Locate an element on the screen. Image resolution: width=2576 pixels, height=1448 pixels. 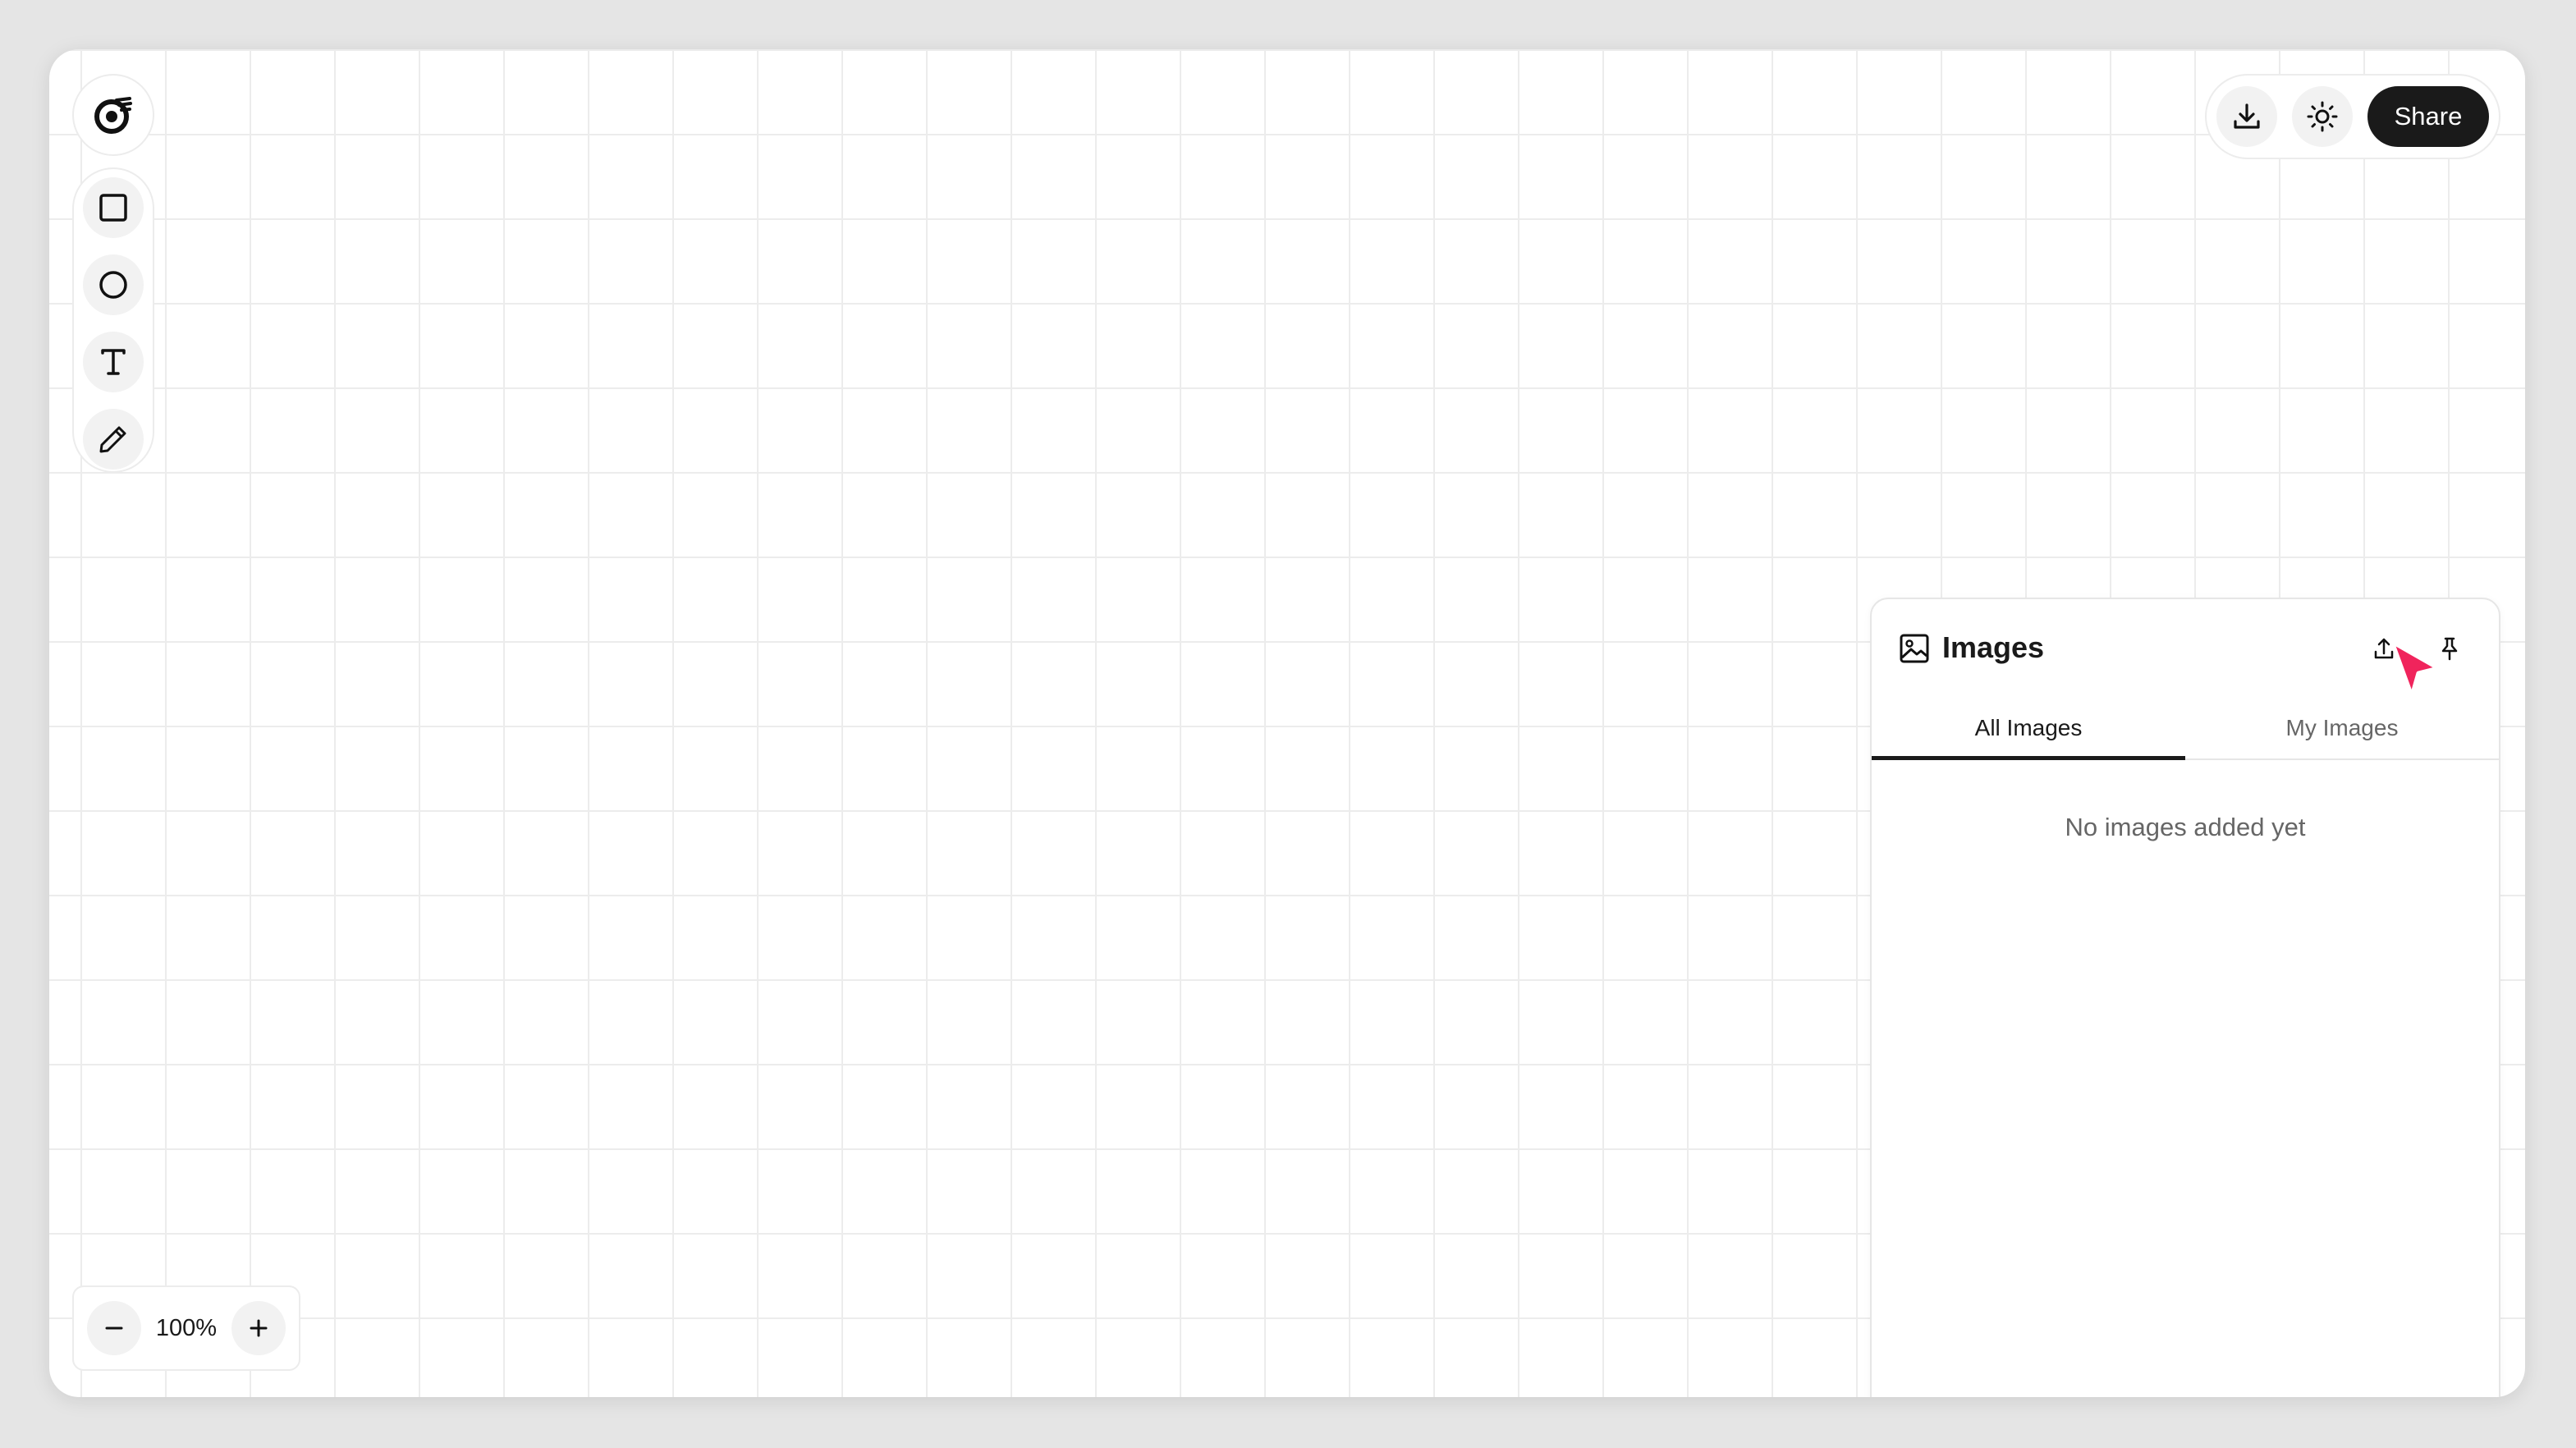
app-logo is located at coordinates (113, 115).